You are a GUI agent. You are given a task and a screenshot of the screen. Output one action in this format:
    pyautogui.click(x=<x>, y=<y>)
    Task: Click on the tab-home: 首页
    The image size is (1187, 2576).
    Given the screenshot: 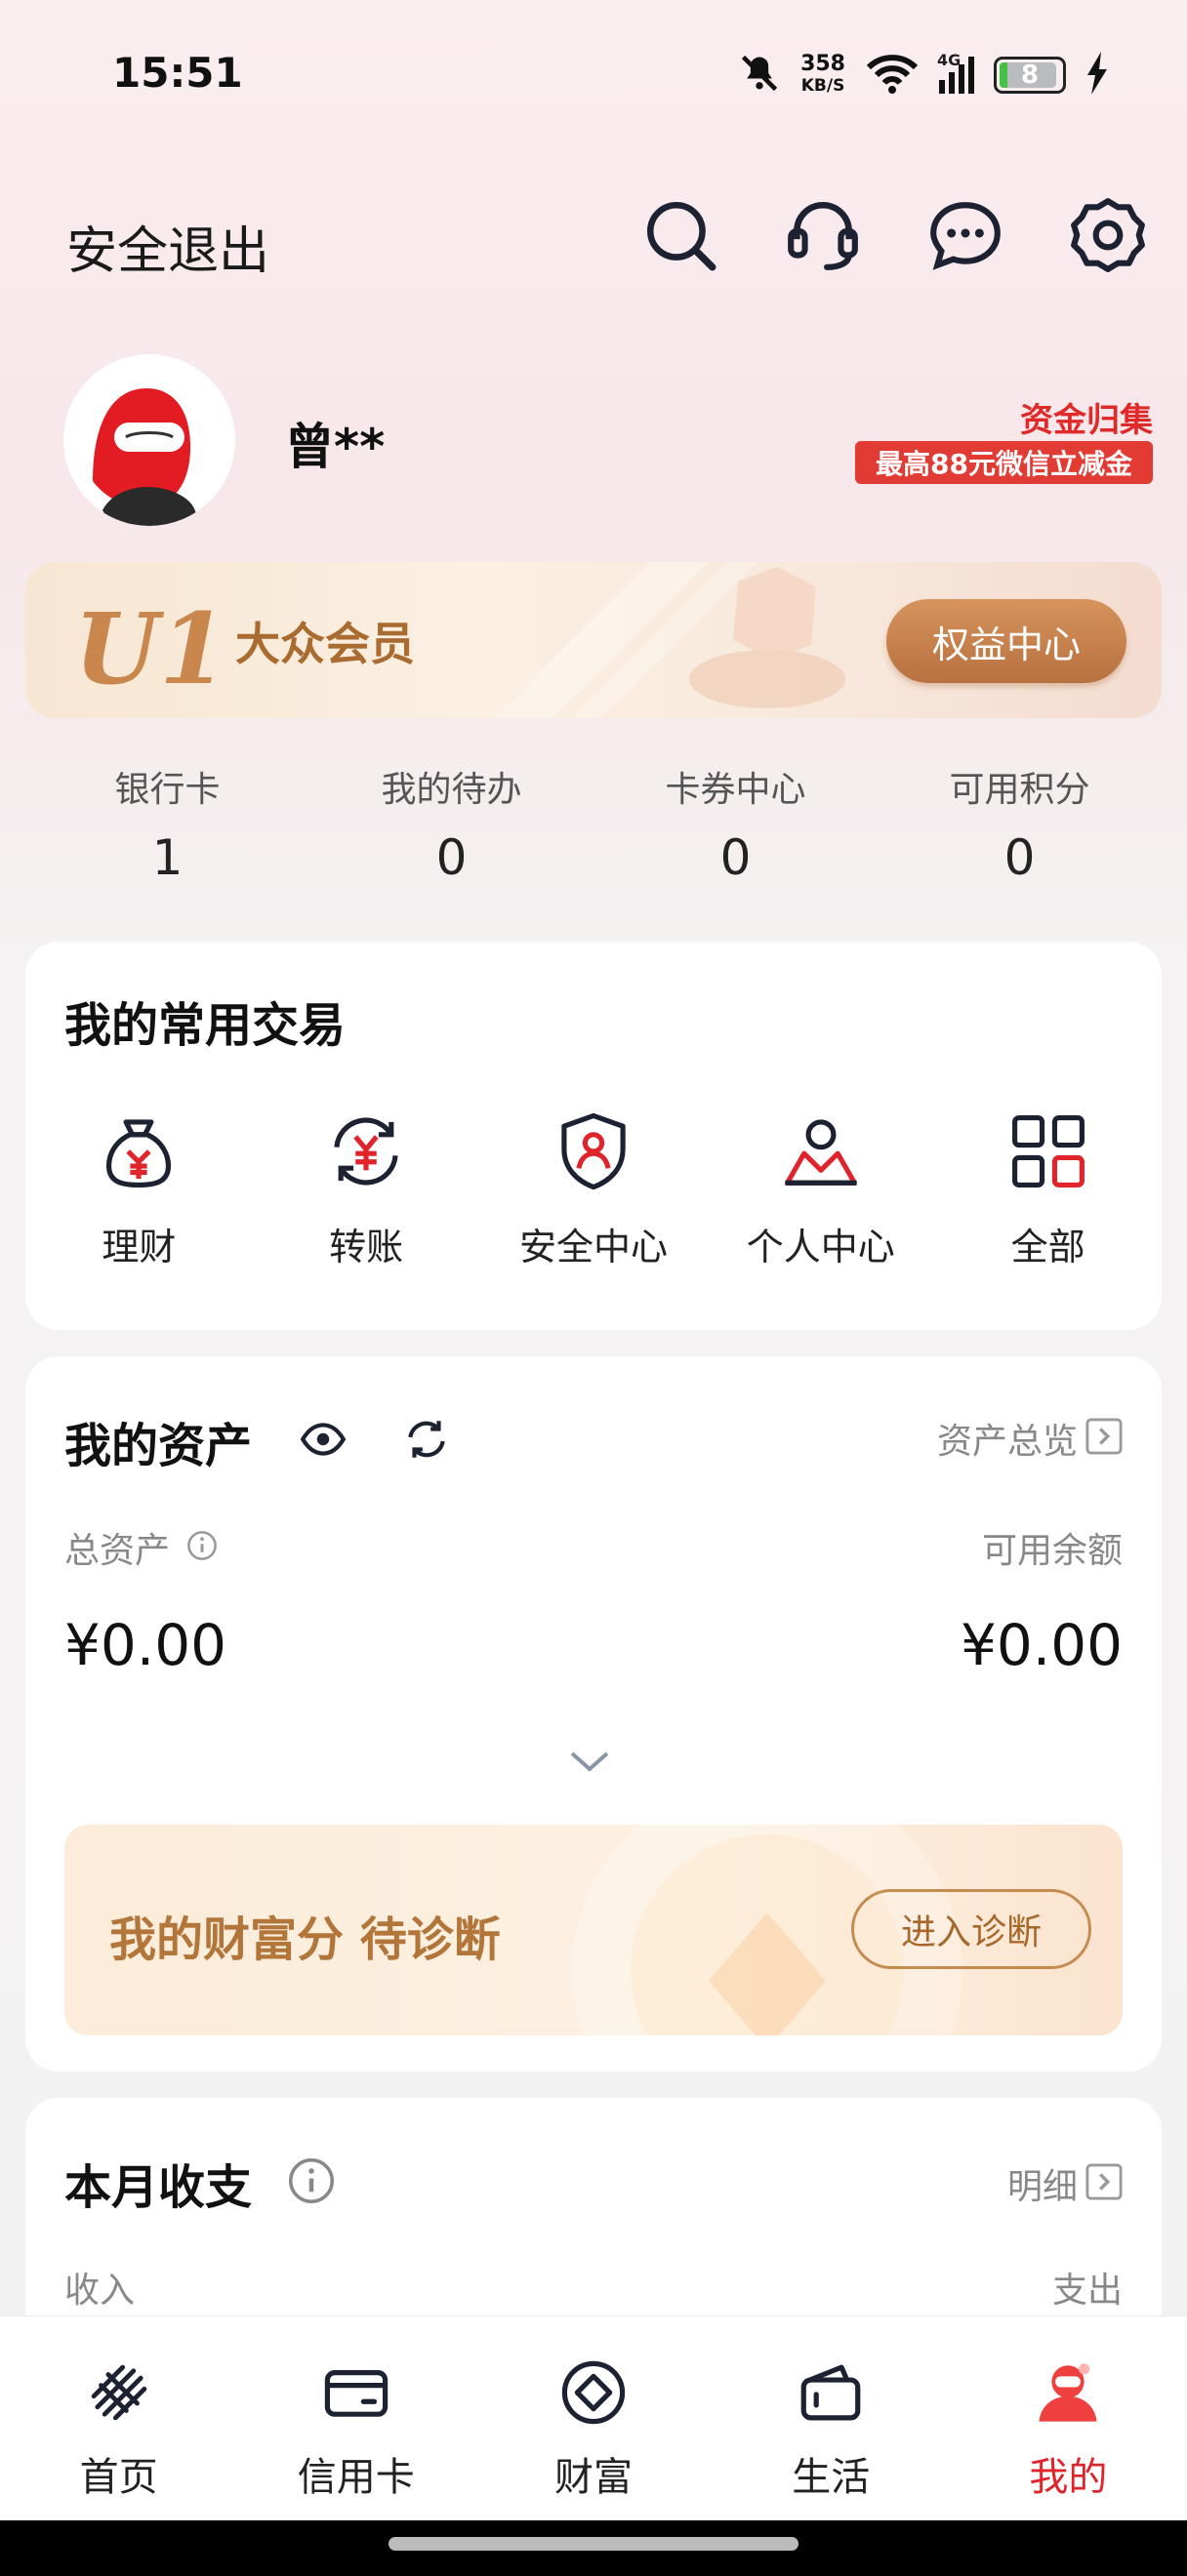 What is the action you would take?
    pyautogui.click(x=118, y=2418)
    